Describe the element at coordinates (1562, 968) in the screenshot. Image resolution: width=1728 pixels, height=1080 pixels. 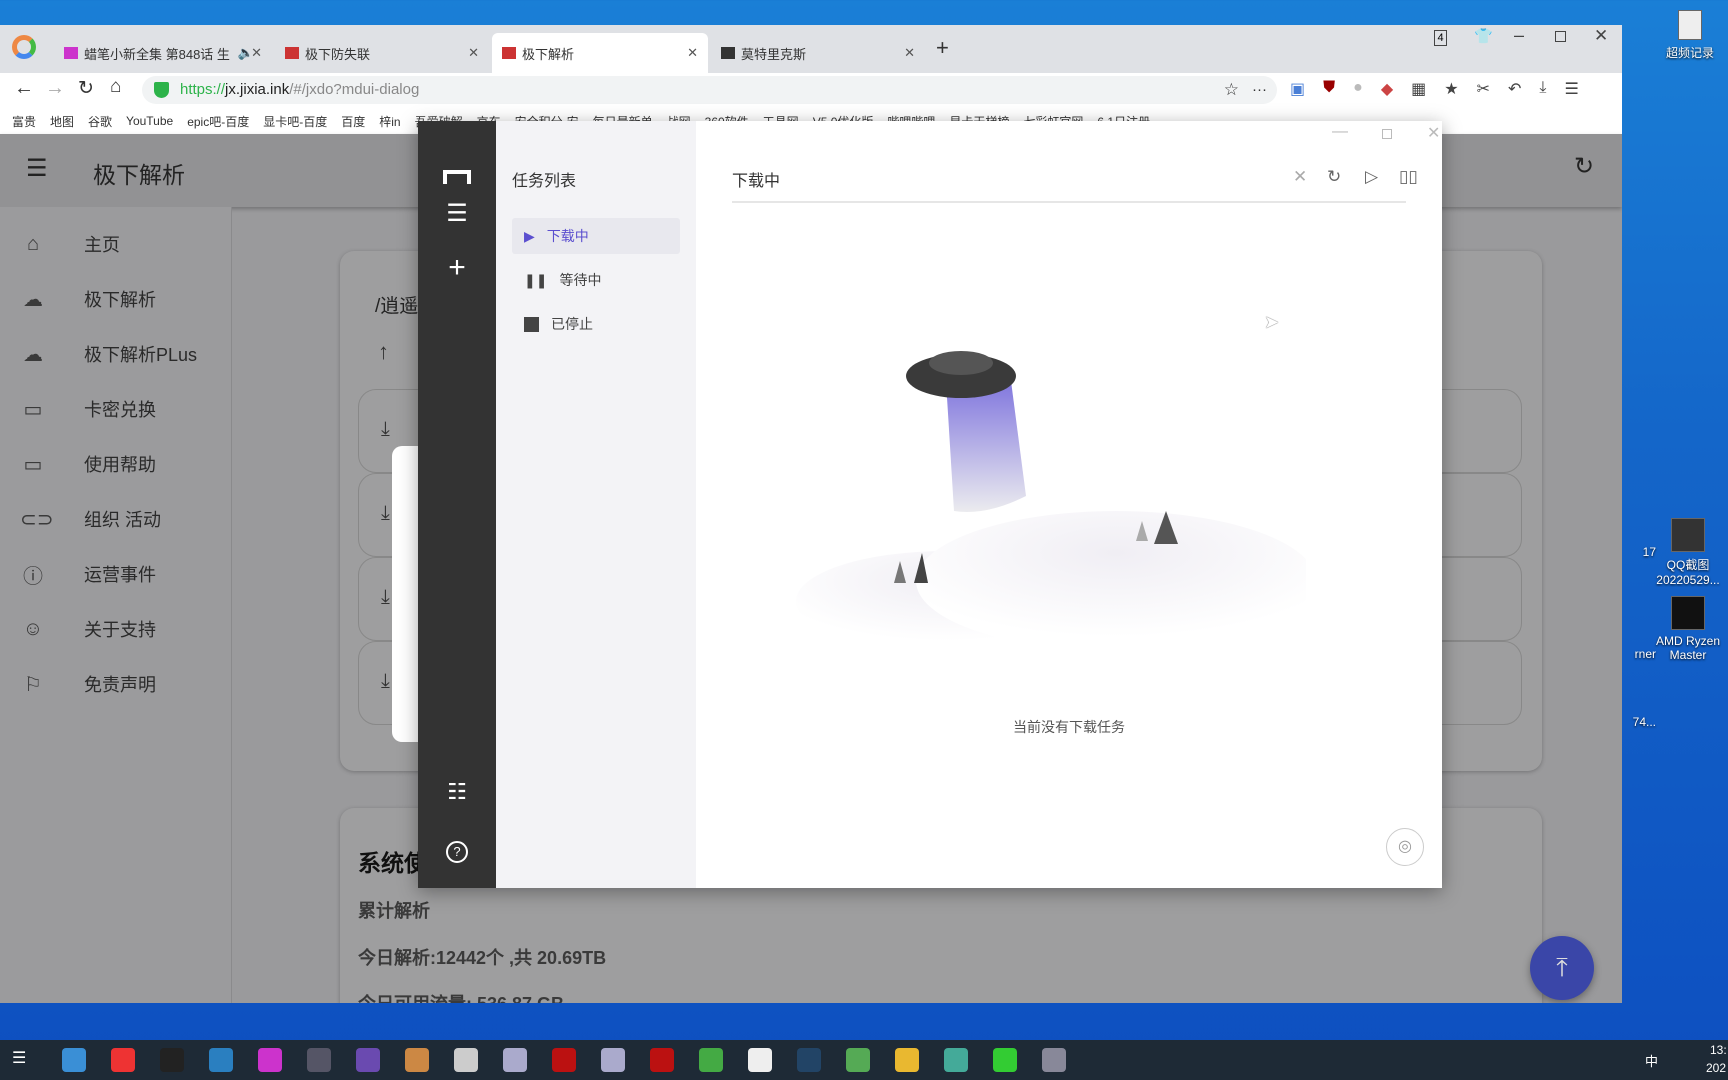
I see `back-to-top-button: ⤒` at that location.